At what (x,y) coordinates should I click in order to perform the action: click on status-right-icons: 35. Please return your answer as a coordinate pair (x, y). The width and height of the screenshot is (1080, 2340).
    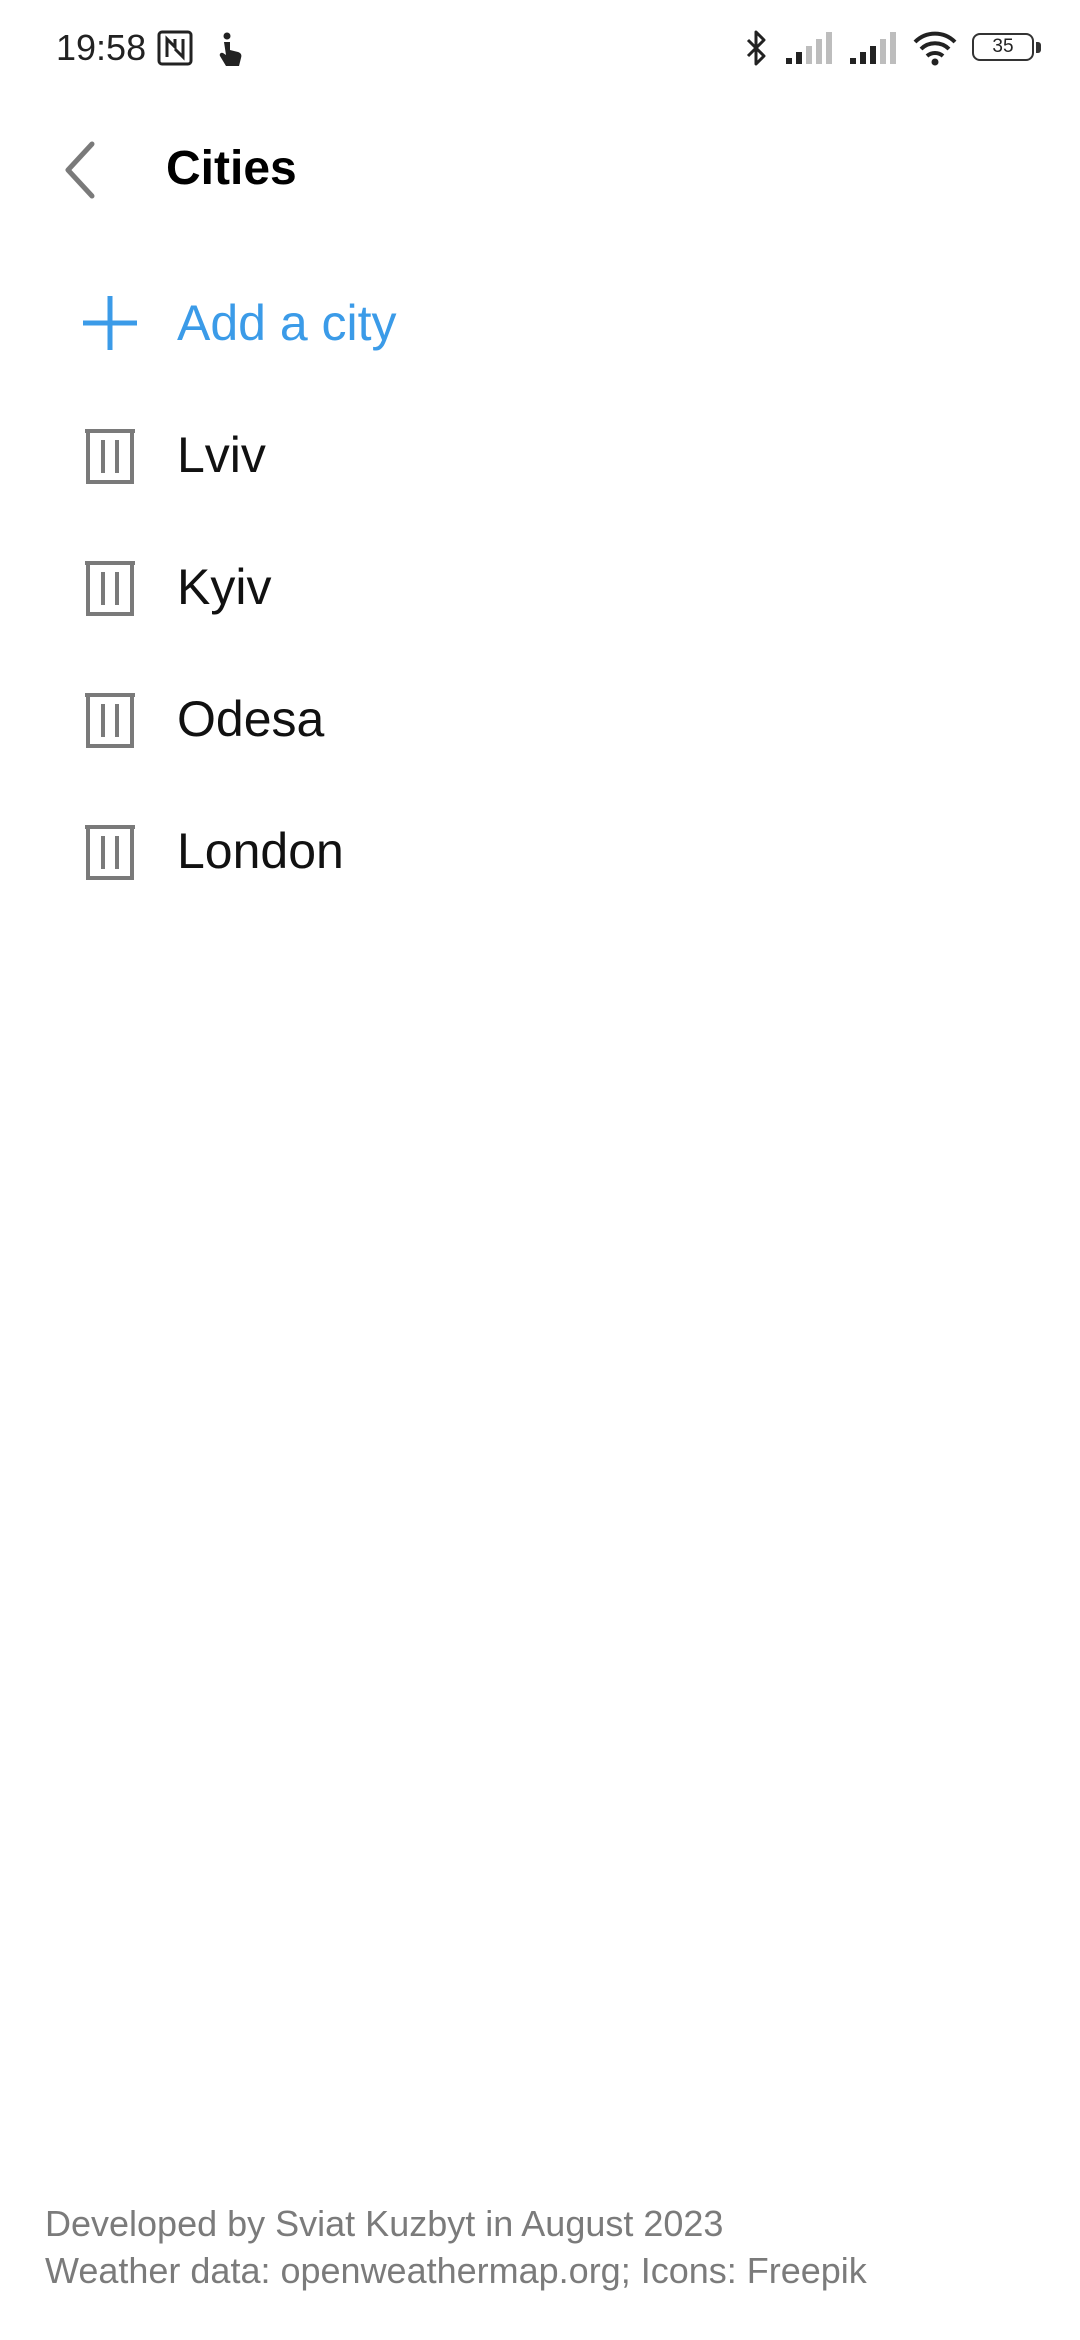
    Looking at the image, I should click on (893, 48).